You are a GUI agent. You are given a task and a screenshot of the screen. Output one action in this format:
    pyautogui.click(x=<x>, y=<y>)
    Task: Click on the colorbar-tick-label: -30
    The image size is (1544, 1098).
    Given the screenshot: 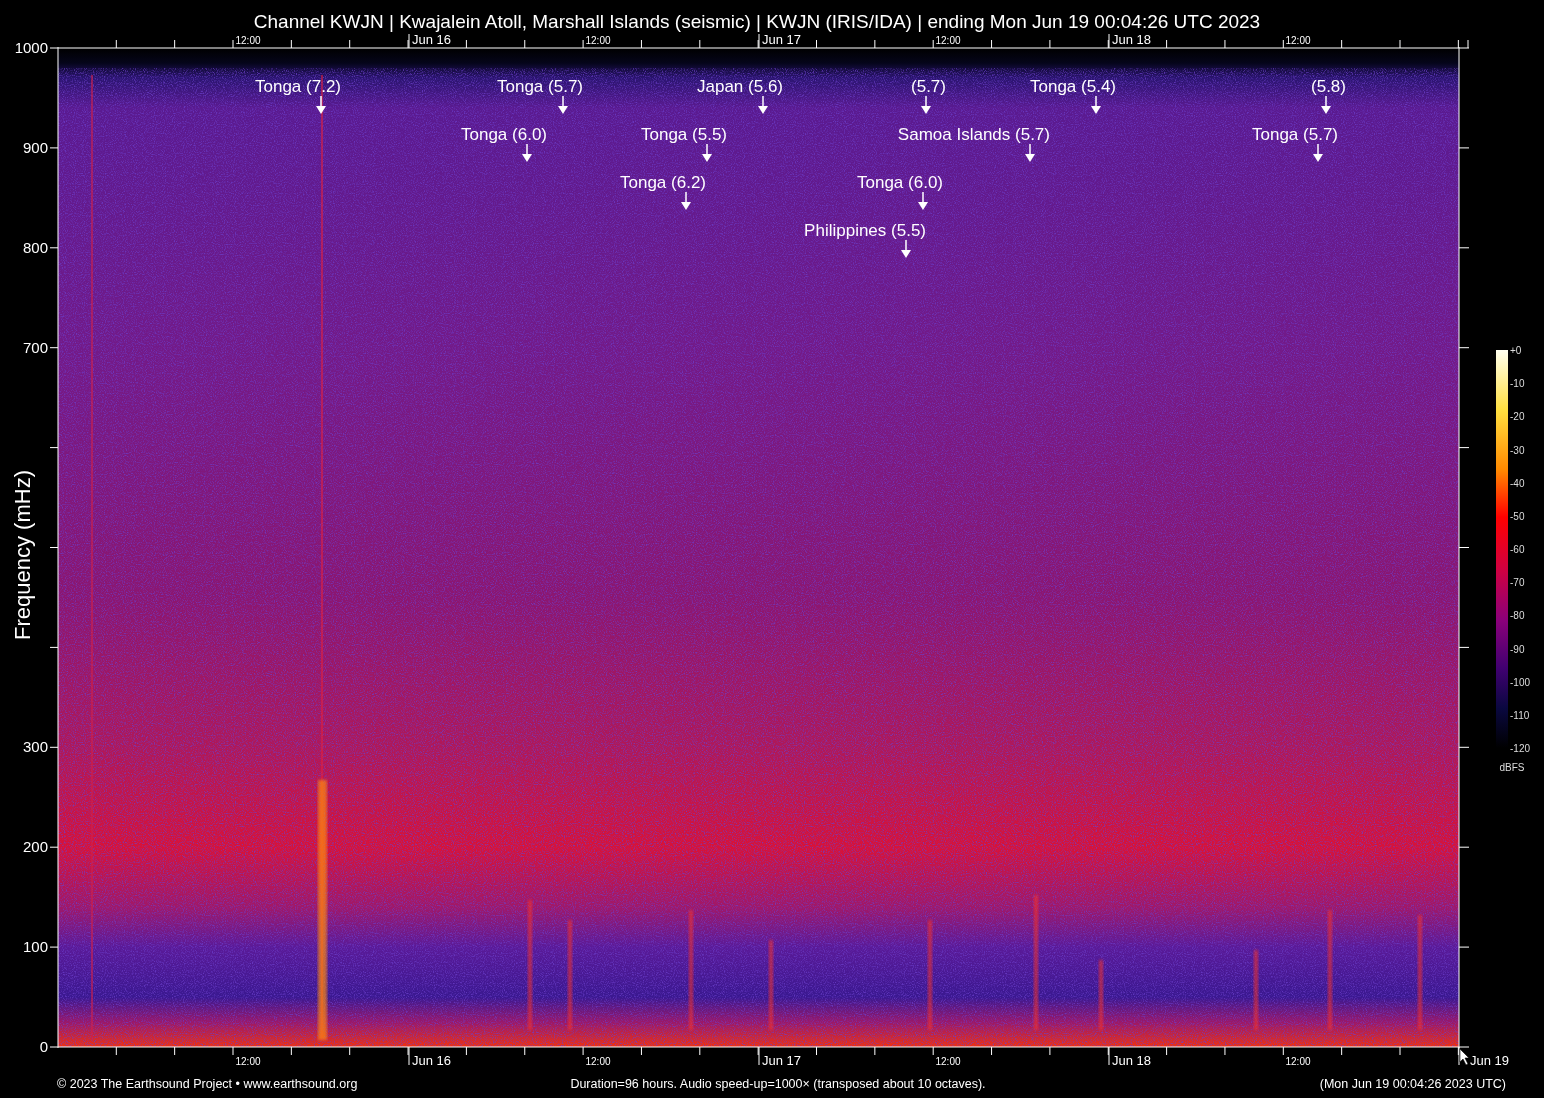 What is the action you would take?
    pyautogui.click(x=1517, y=450)
    